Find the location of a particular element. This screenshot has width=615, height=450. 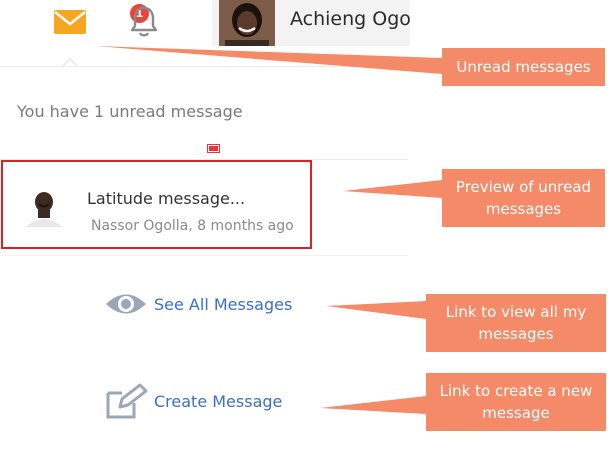

unread-heading: You have 1 unread message is located at coordinates (130, 111).